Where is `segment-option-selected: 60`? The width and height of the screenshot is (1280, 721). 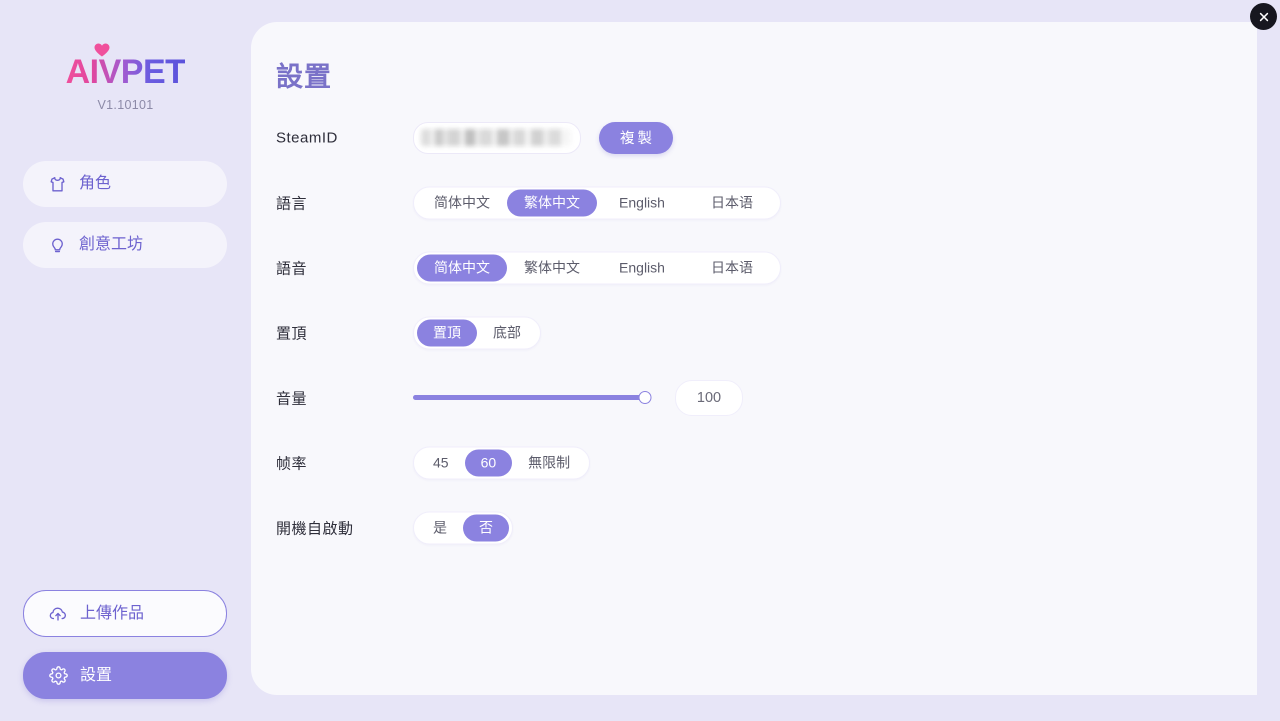 segment-option-selected: 60 is located at coordinates (488, 462).